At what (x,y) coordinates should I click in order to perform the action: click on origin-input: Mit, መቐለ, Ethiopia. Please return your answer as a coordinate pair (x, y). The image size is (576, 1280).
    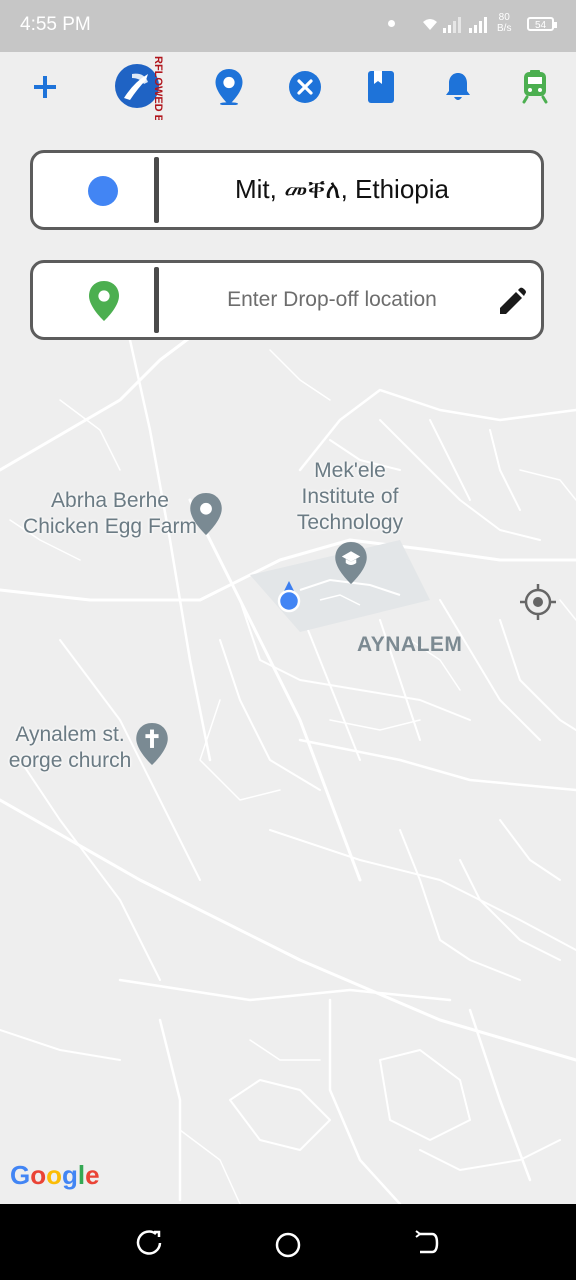
    Looking at the image, I should click on (342, 190).